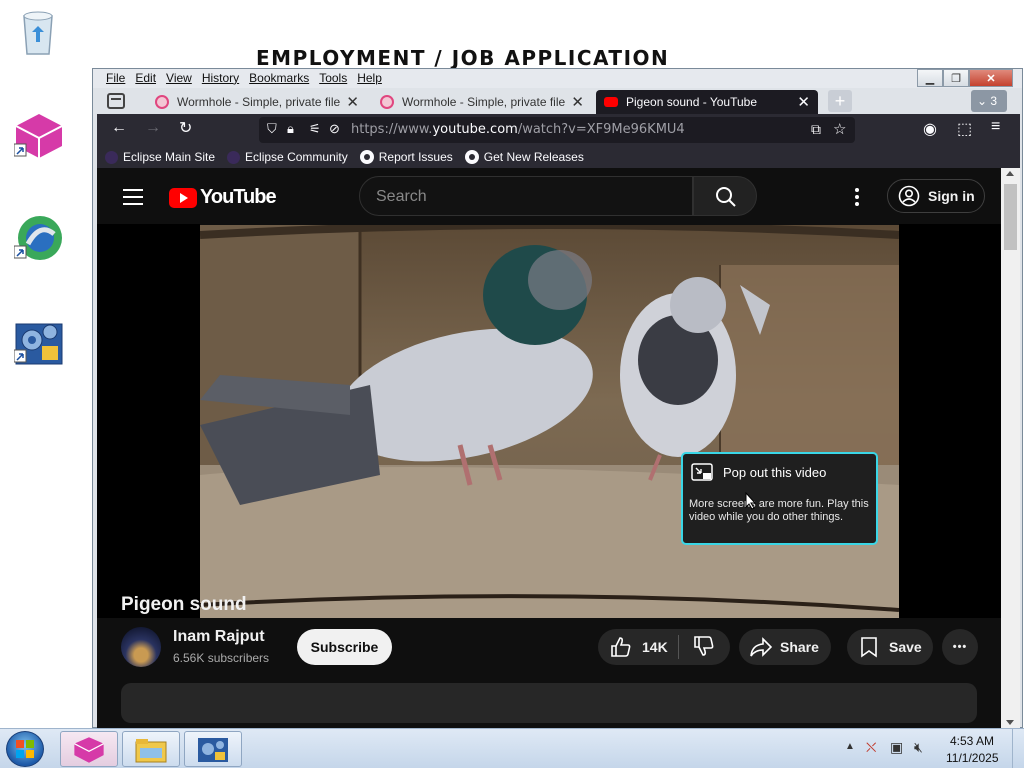 Image resolution: width=1024 pixels, height=768 pixels. What do you see at coordinates (1018, 748) in the screenshot?
I see `show-desktop-button` at bounding box center [1018, 748].